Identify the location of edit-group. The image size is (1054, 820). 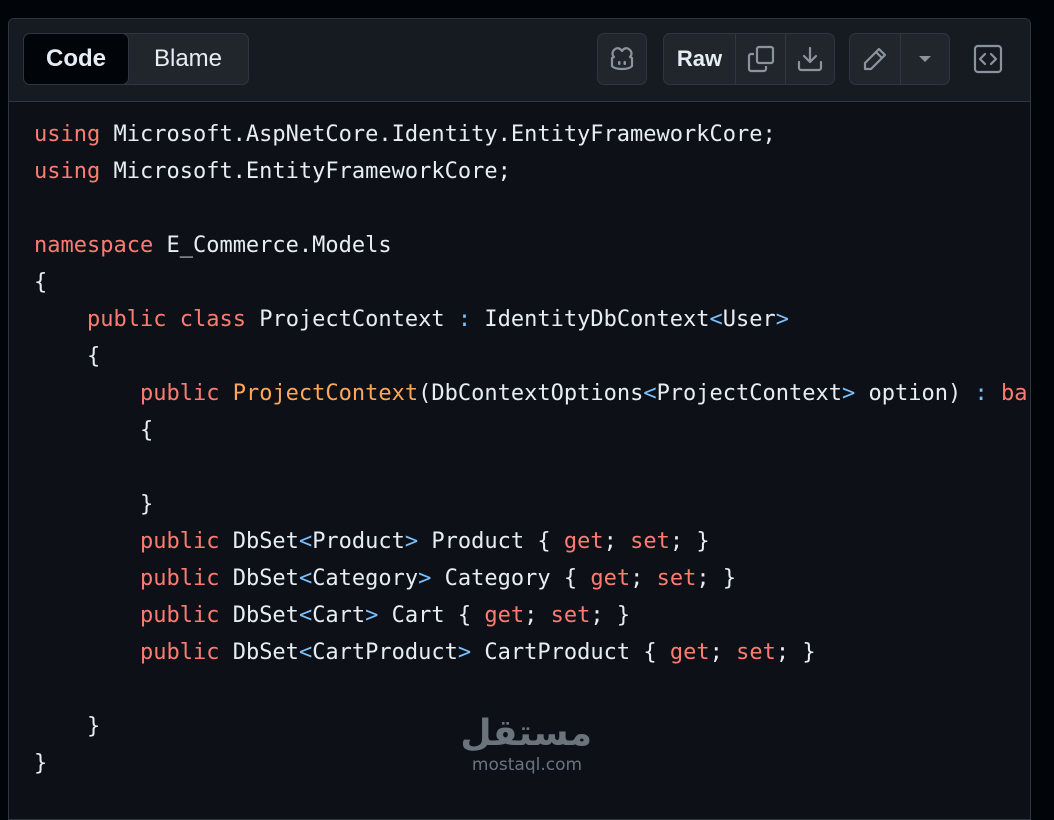
(899, 59).